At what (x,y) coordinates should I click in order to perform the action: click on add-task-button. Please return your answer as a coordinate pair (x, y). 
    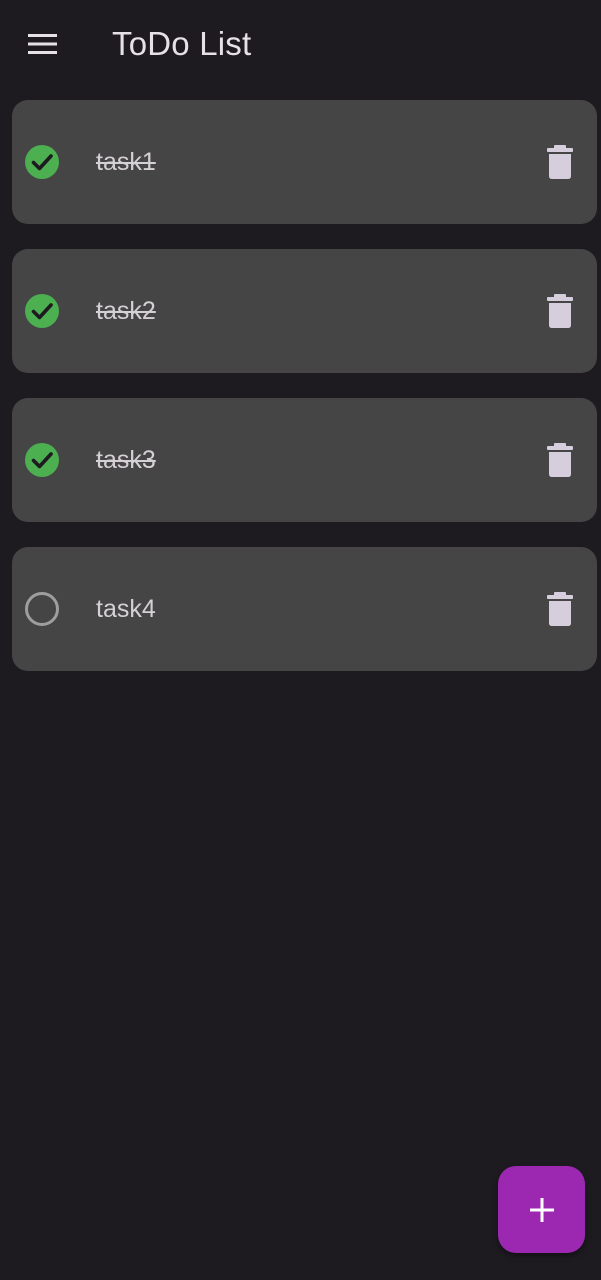
    Looking at the image, I should click on (541, 1209).